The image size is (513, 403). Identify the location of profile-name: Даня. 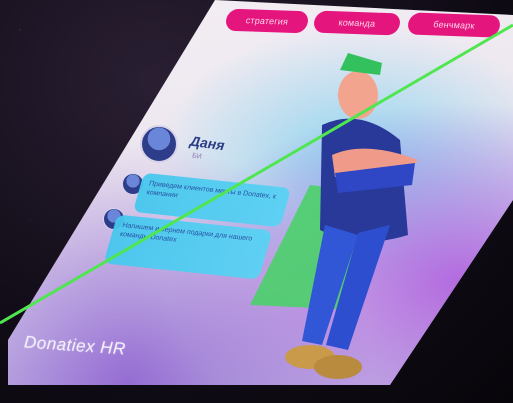
(207, 143).